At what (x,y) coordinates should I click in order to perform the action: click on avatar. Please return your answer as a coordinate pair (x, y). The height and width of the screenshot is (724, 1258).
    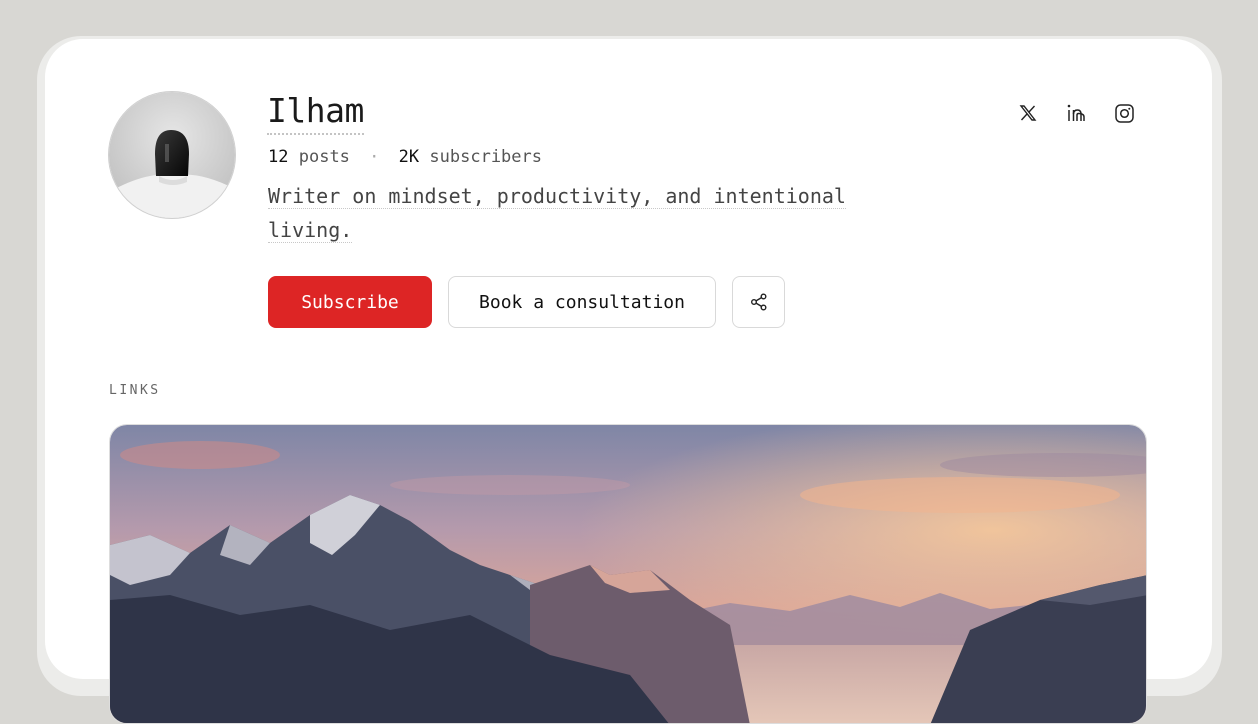
    Looking at the image, I should click on (172, 155).